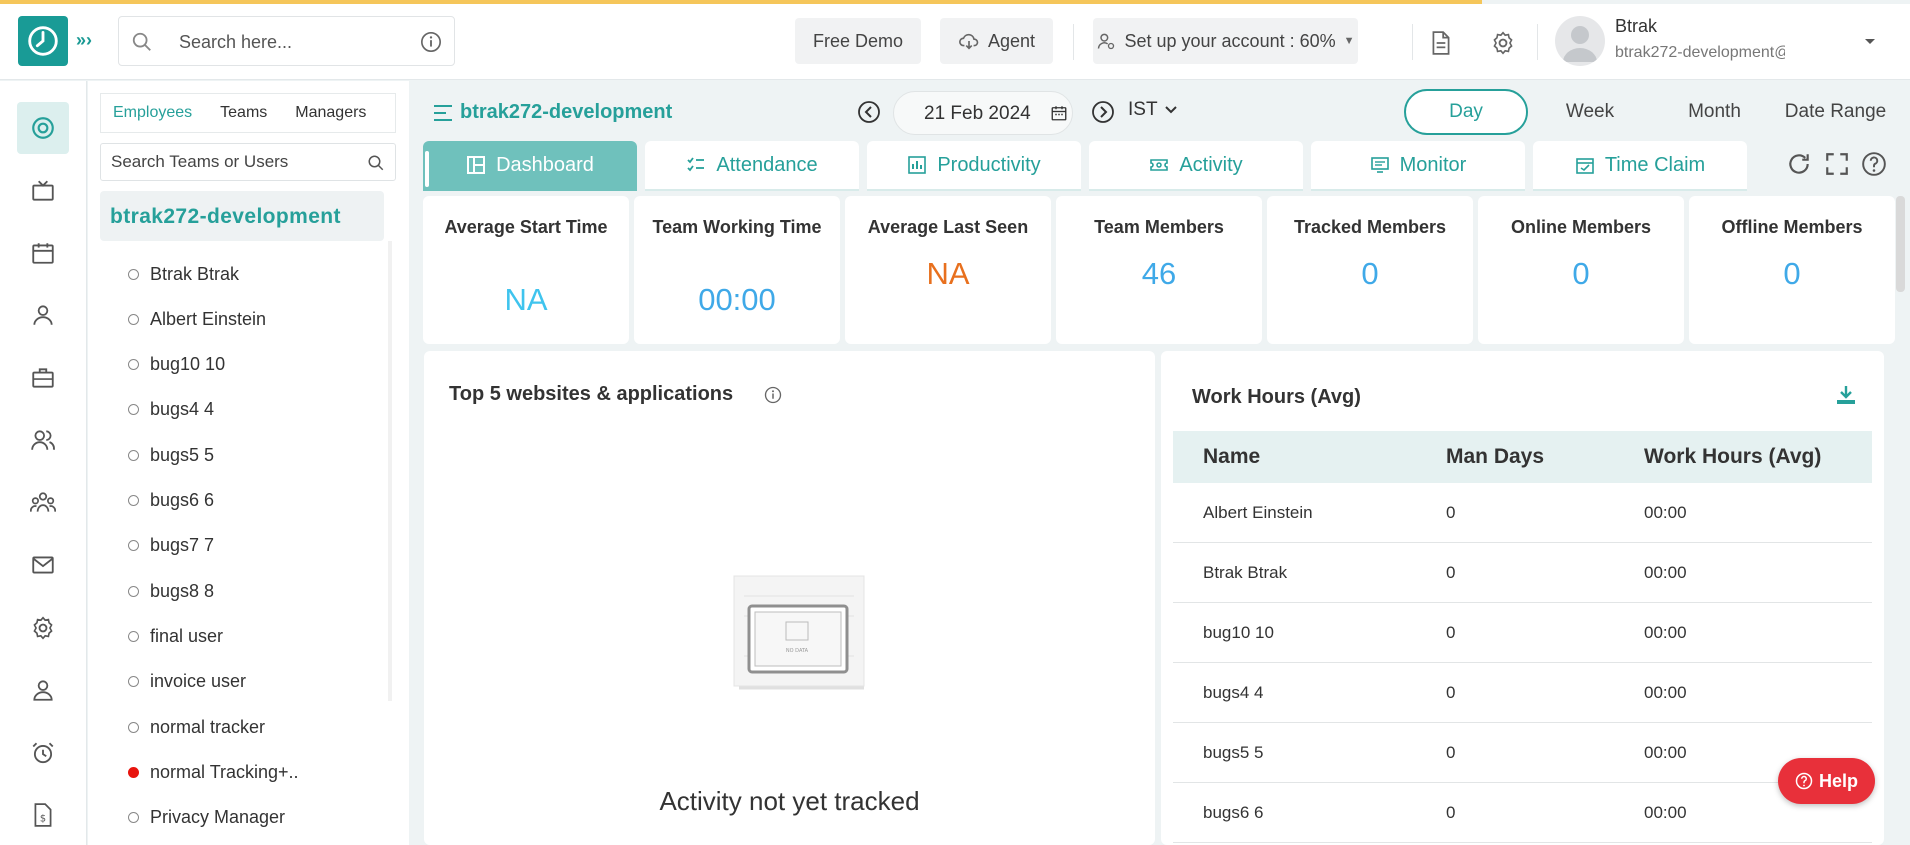 The image size is (1910, 845). What do you see at coordinates (206, 818) in the screenshot?
I see `member-list-item: Privacy Manager` at bounding box center [206, 818].